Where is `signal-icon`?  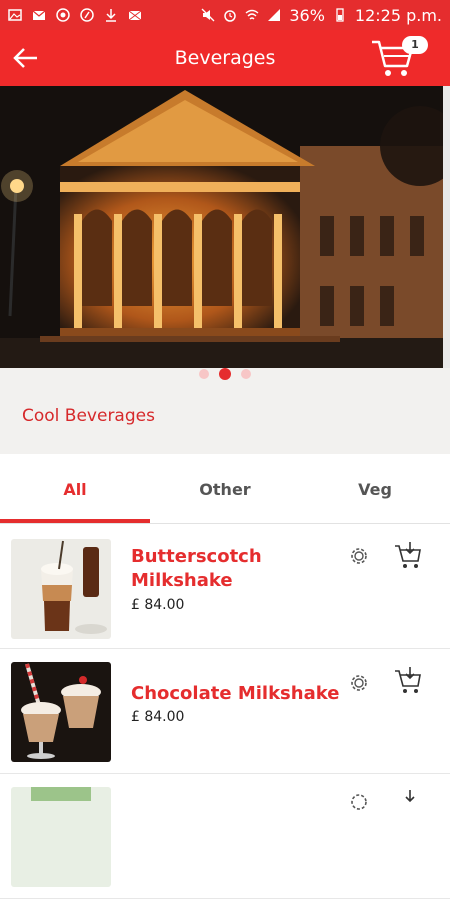 signal-icon is located at coordinates (274, 15).